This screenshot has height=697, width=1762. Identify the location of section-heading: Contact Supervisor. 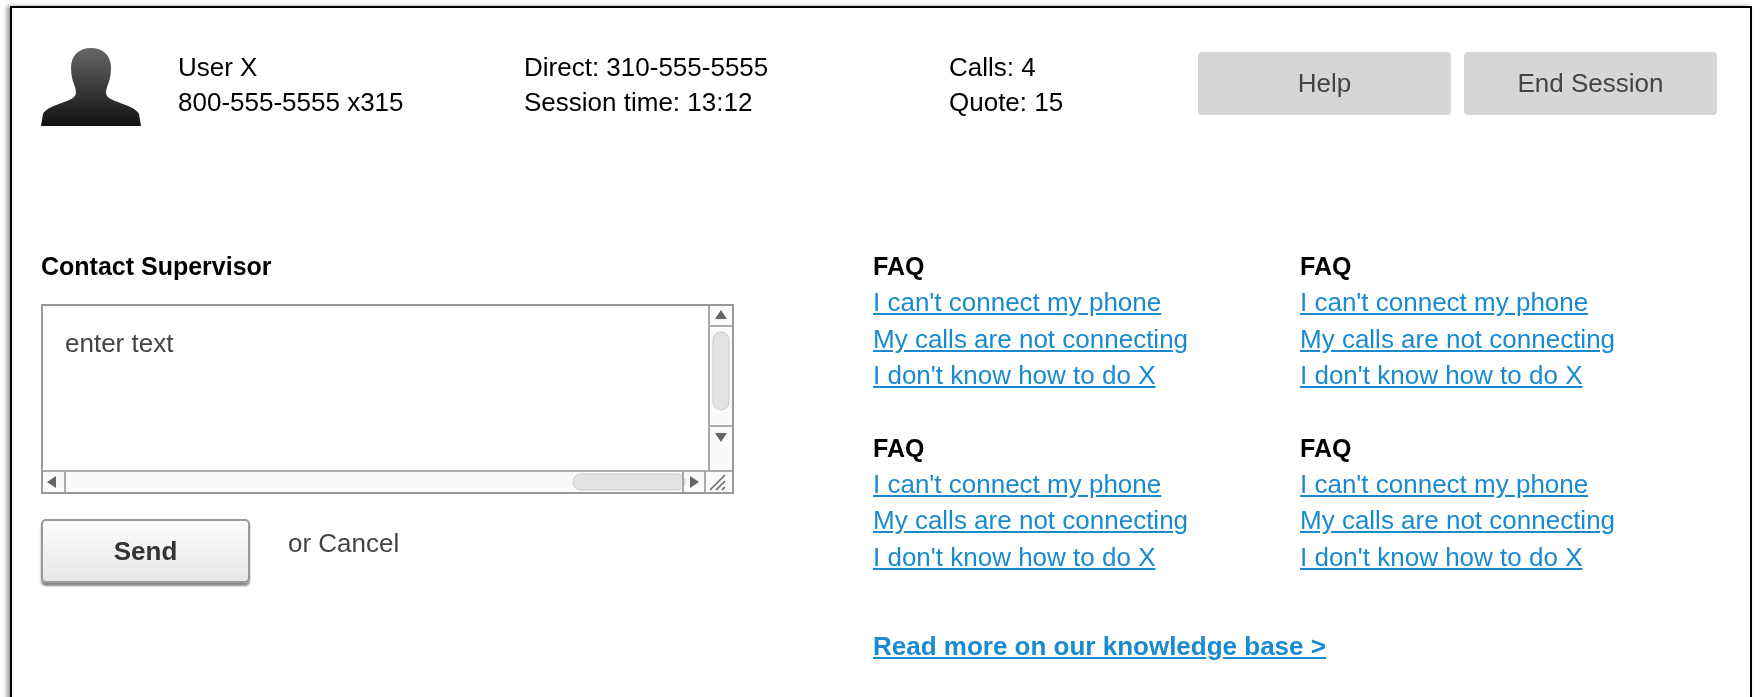
(157, 266).